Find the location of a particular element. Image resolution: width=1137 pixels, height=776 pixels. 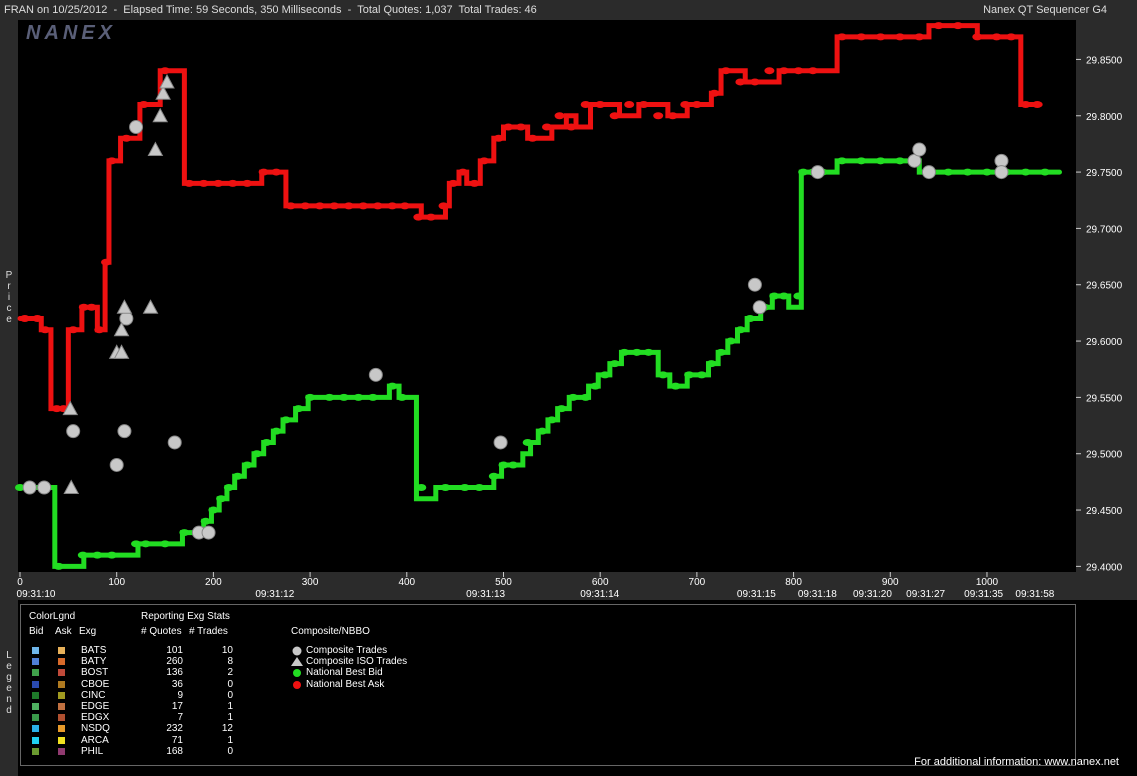

exchange-quotes: 168 is located at coordinates (174, 751).